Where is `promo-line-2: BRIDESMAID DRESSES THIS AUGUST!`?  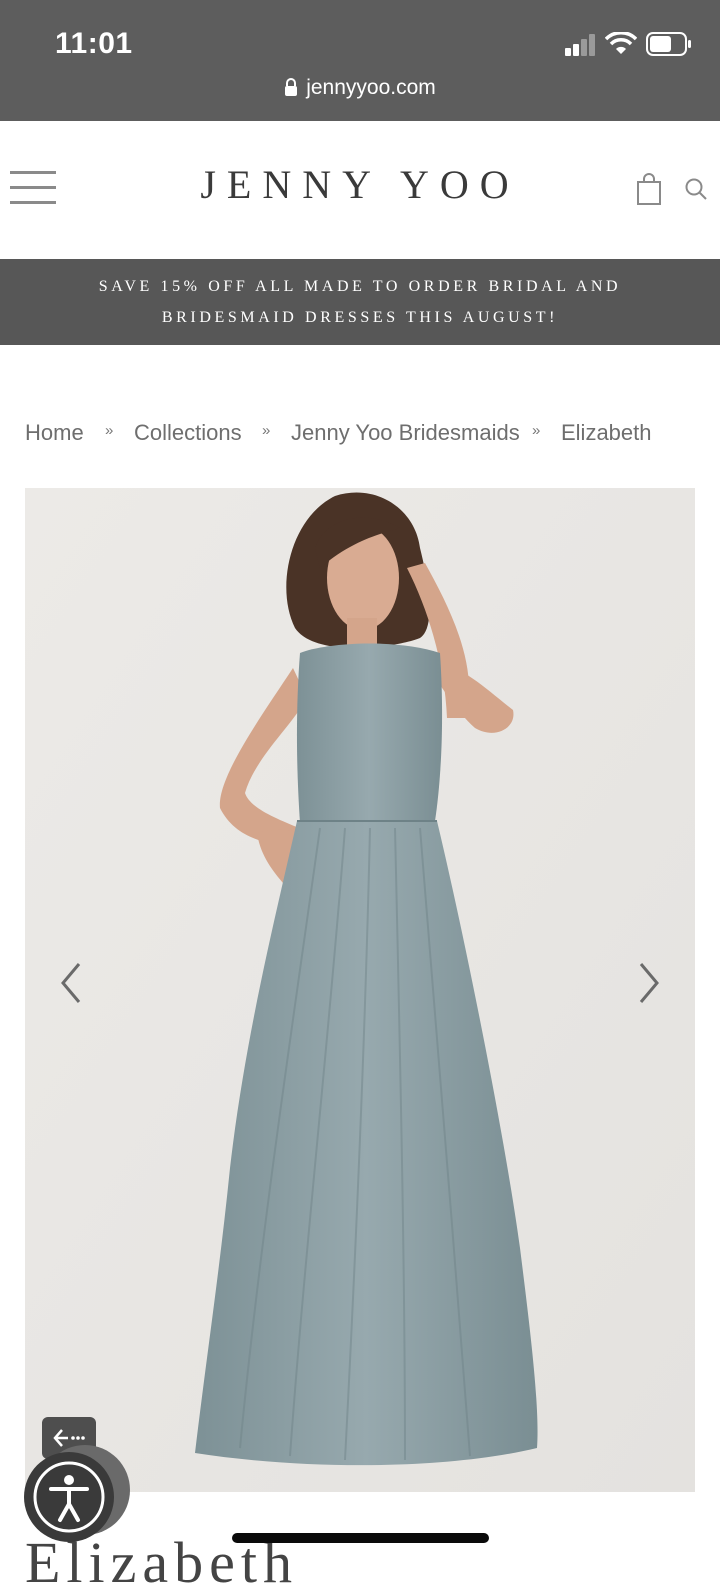 promo-line-2: BRIDESMAID DRESSES THIS AUGUST! is located at coordinates (360, 317).